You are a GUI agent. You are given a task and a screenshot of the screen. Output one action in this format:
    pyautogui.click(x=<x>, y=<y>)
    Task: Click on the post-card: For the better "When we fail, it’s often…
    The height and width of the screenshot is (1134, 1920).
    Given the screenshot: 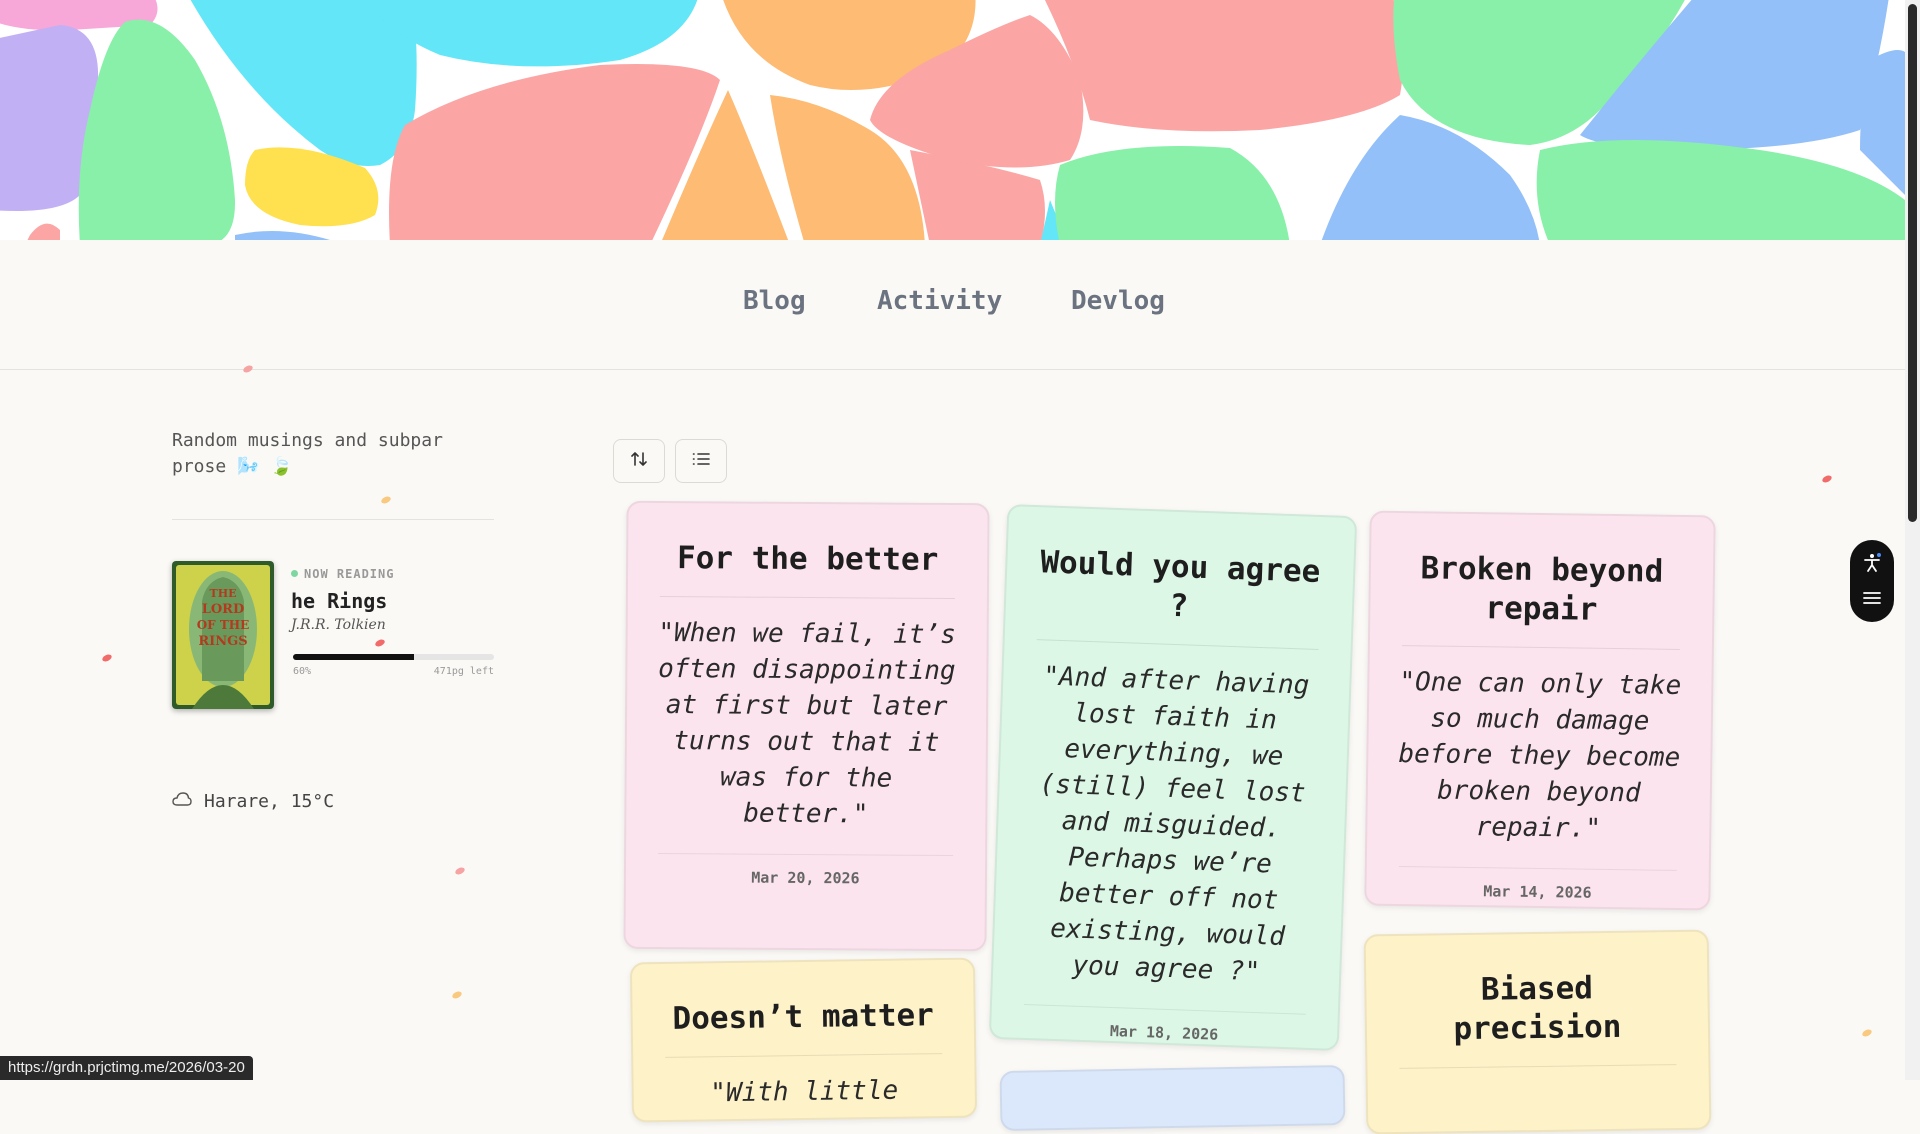 What is the action you would take?
    pyautogui.click(x=806, y=726)
    